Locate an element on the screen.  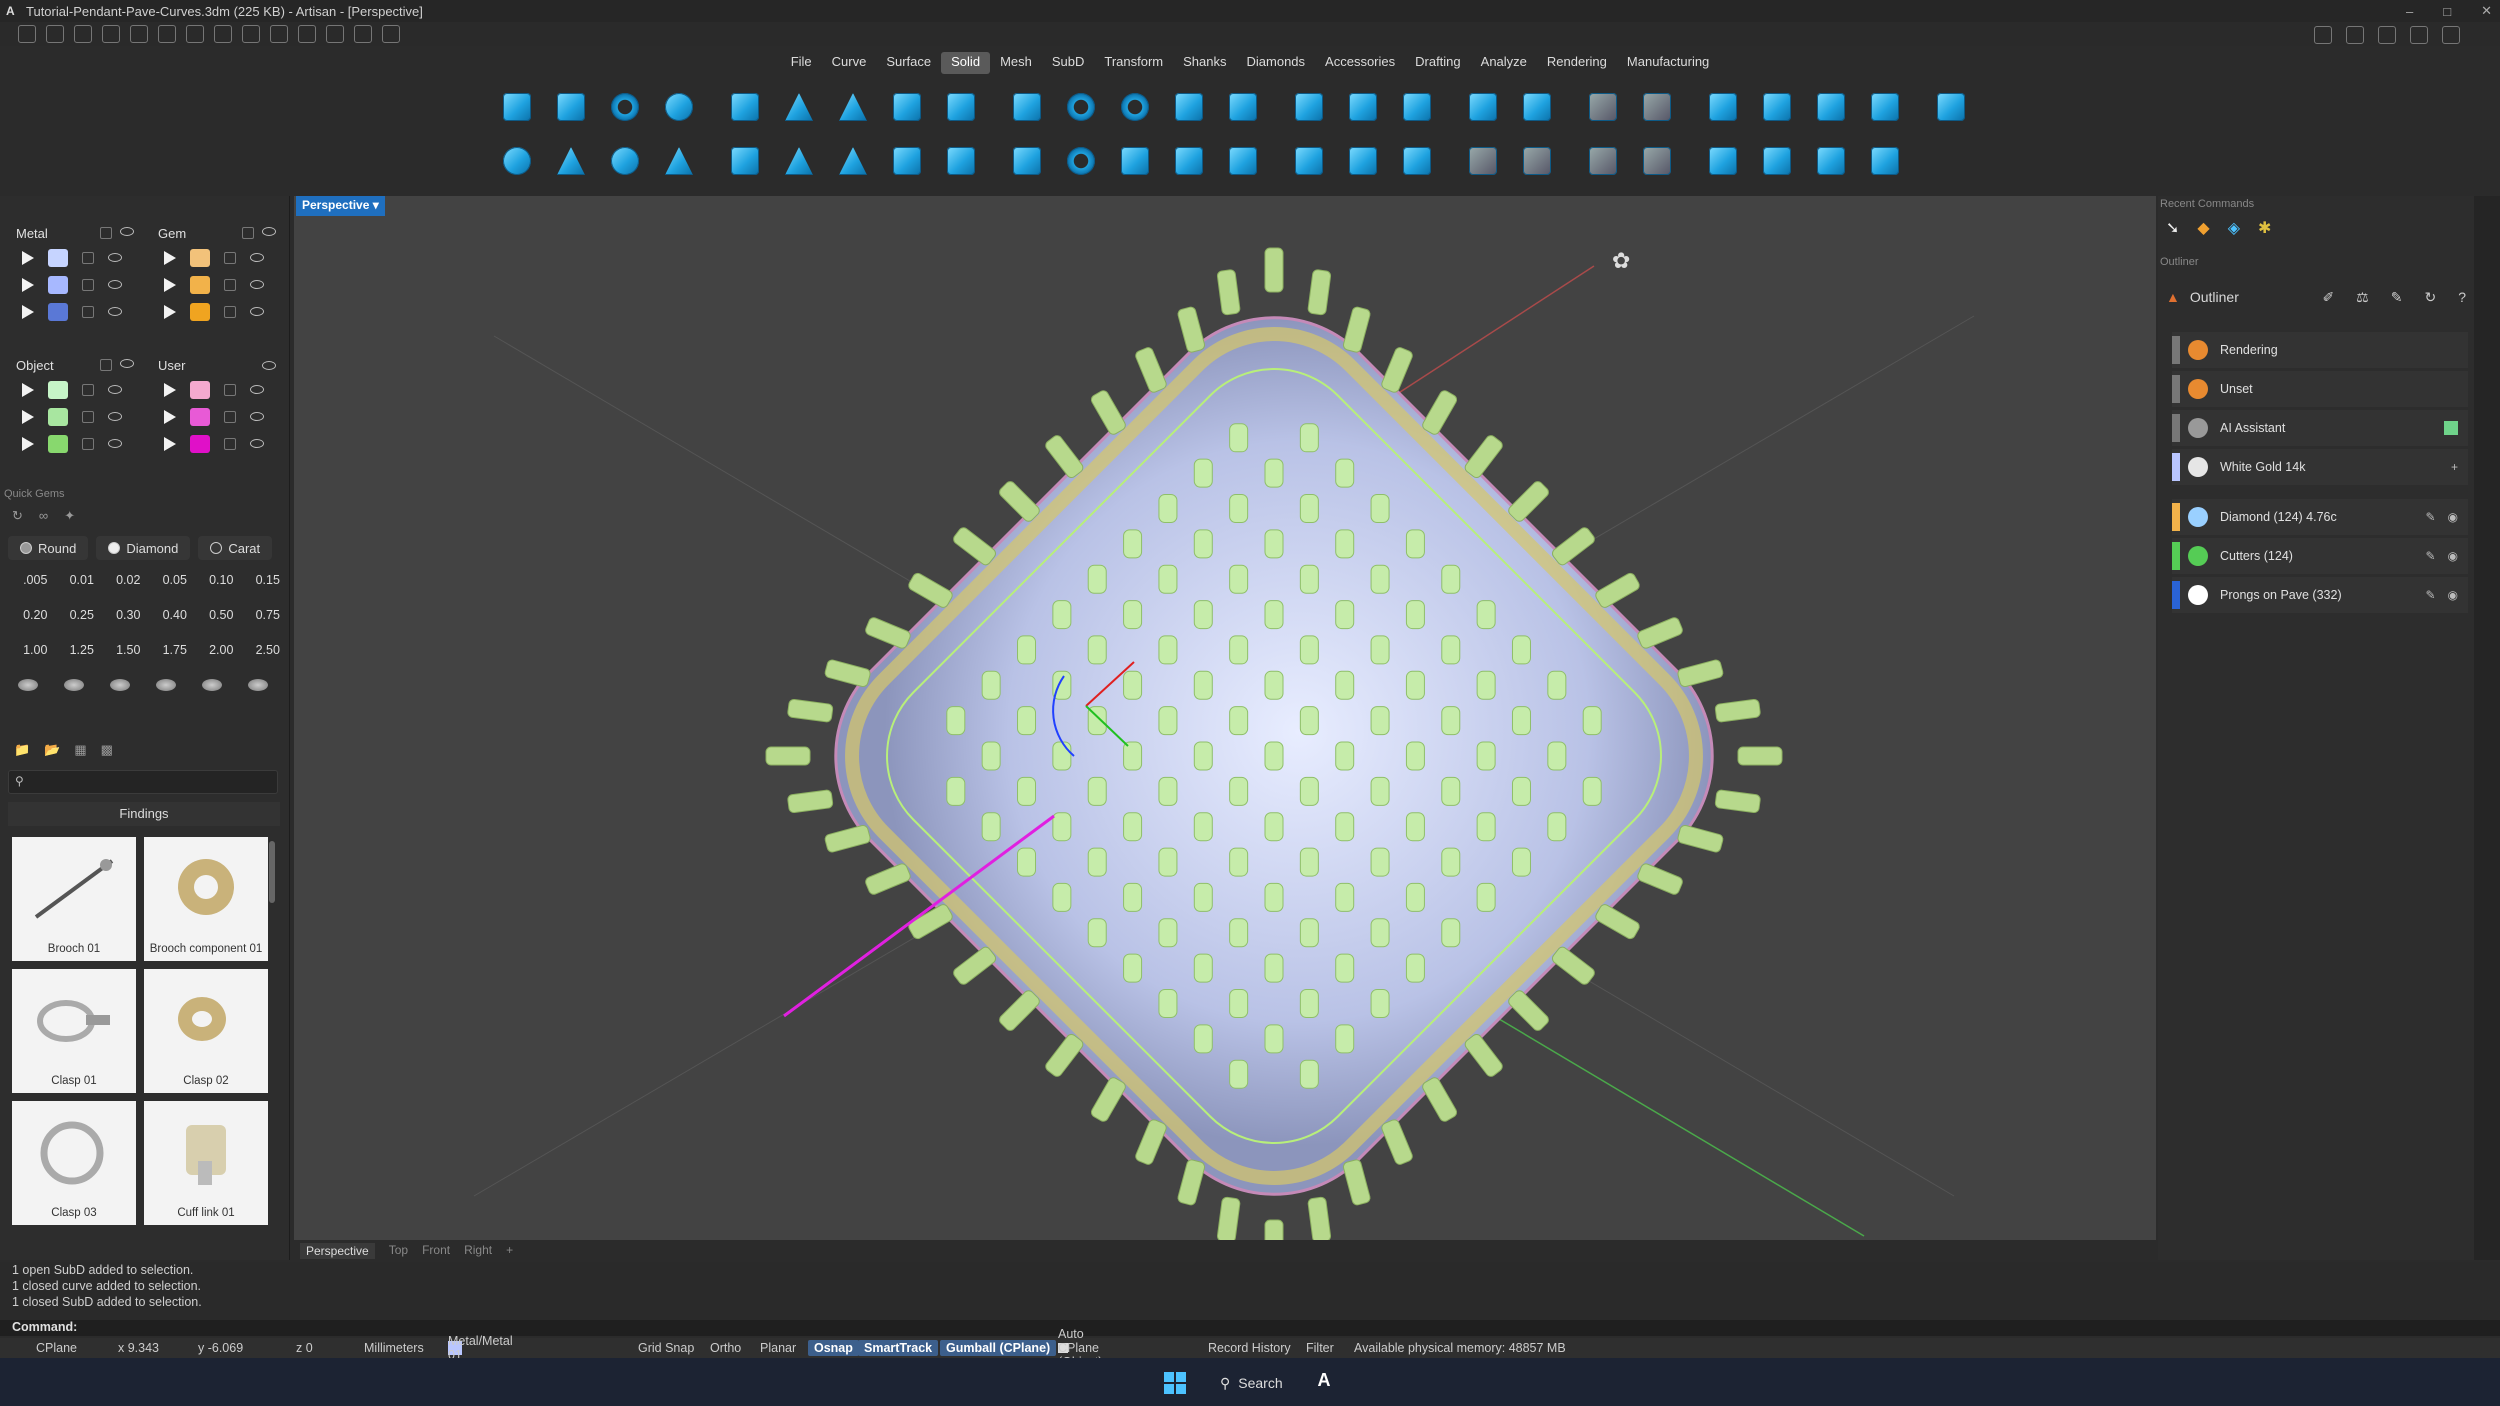
menu-drafting: Drafting is located at coordinates (1438, 63).